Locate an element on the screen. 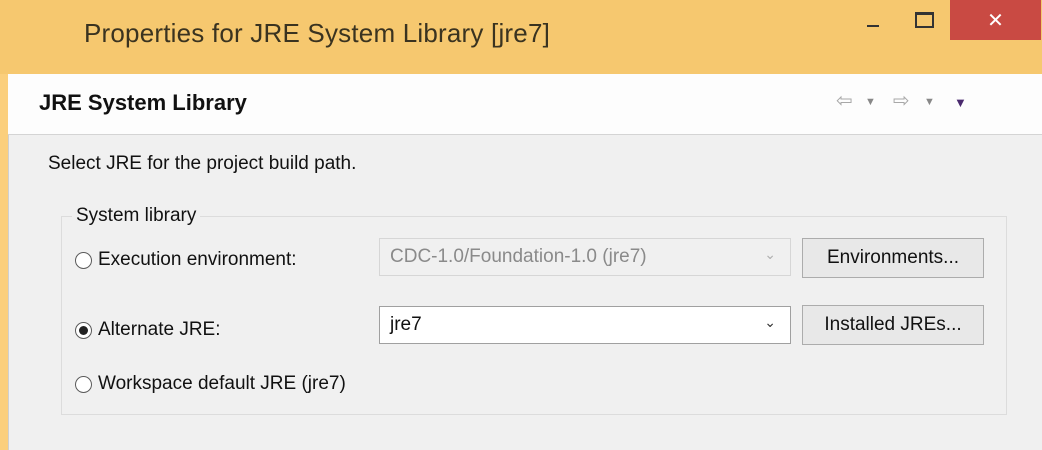 The width and height of the screenshot is (1042, 450). view-menu-icon: ▼ is located at coordinates (960, 102).